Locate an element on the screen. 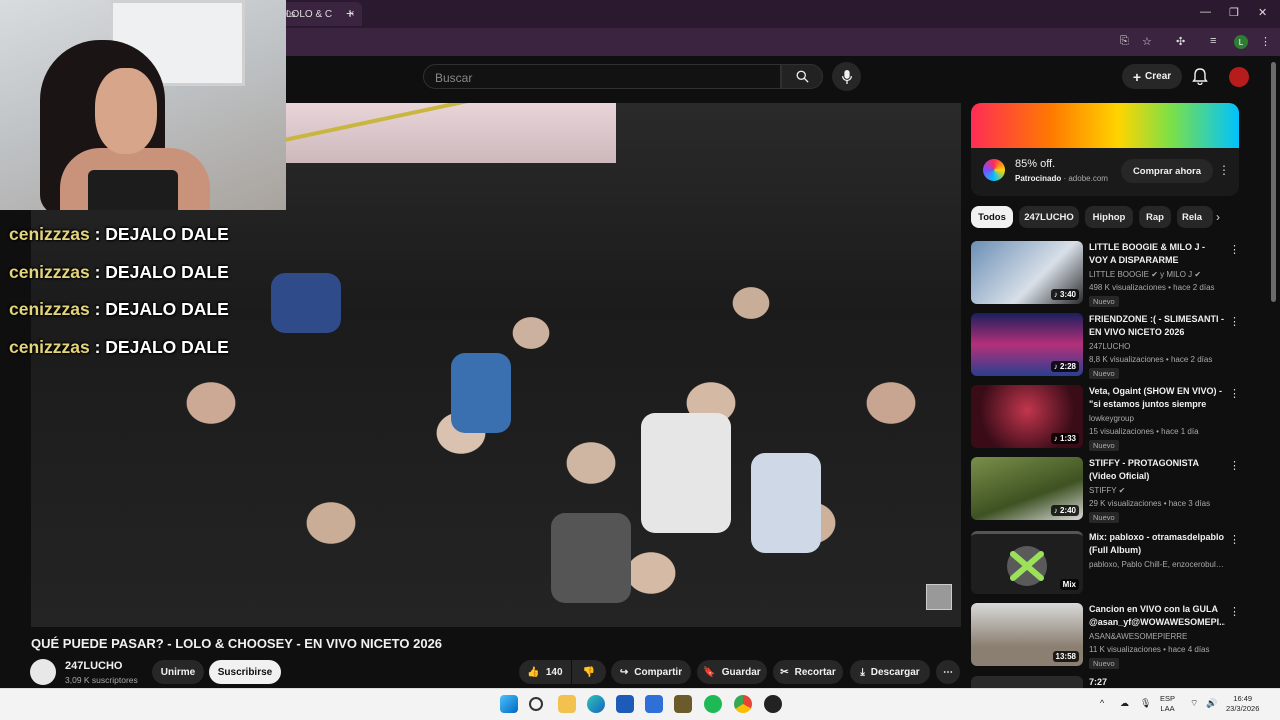 The height and width of the screenshot is (720, 1280). mix-thumbnail: Mix is located at coordinates (1027, 562).